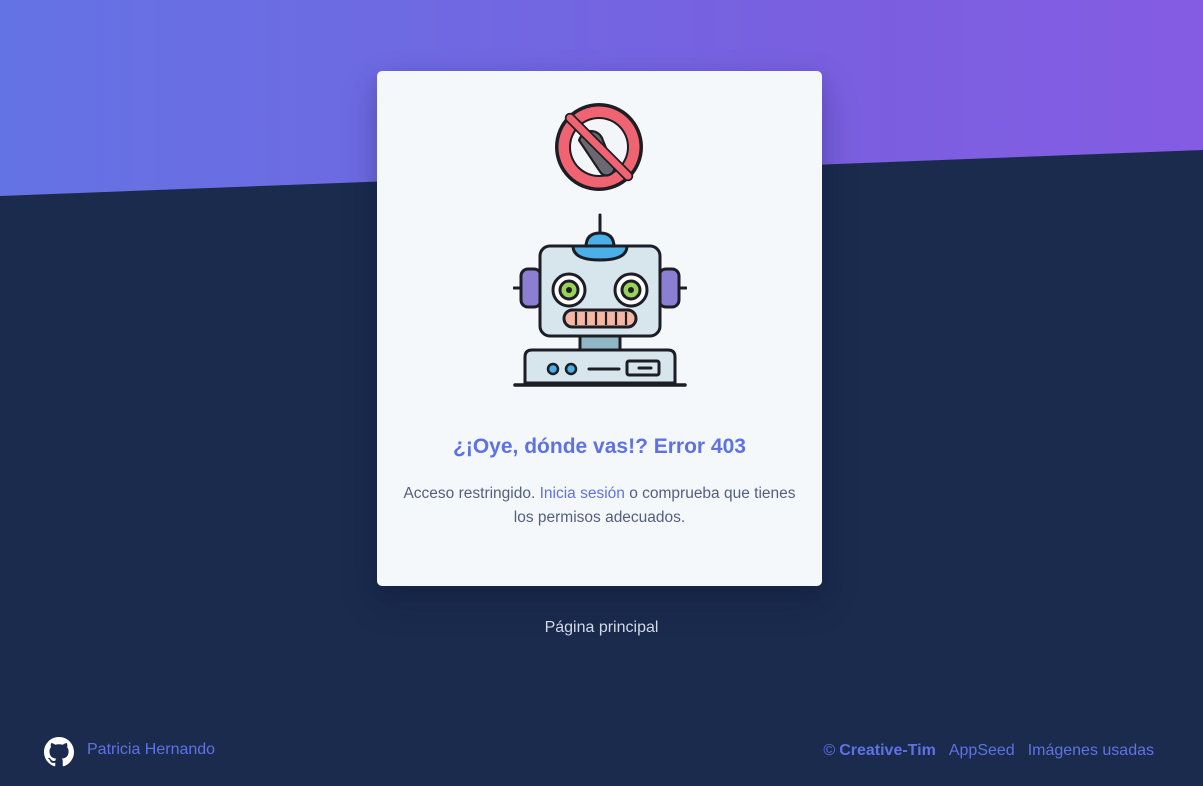 The height and width of the screenshot is (786, 1203). What do you see at coordinates (600, 300) in the screenshot?
I see `robot-illustration` at bounding box center [600, 300].